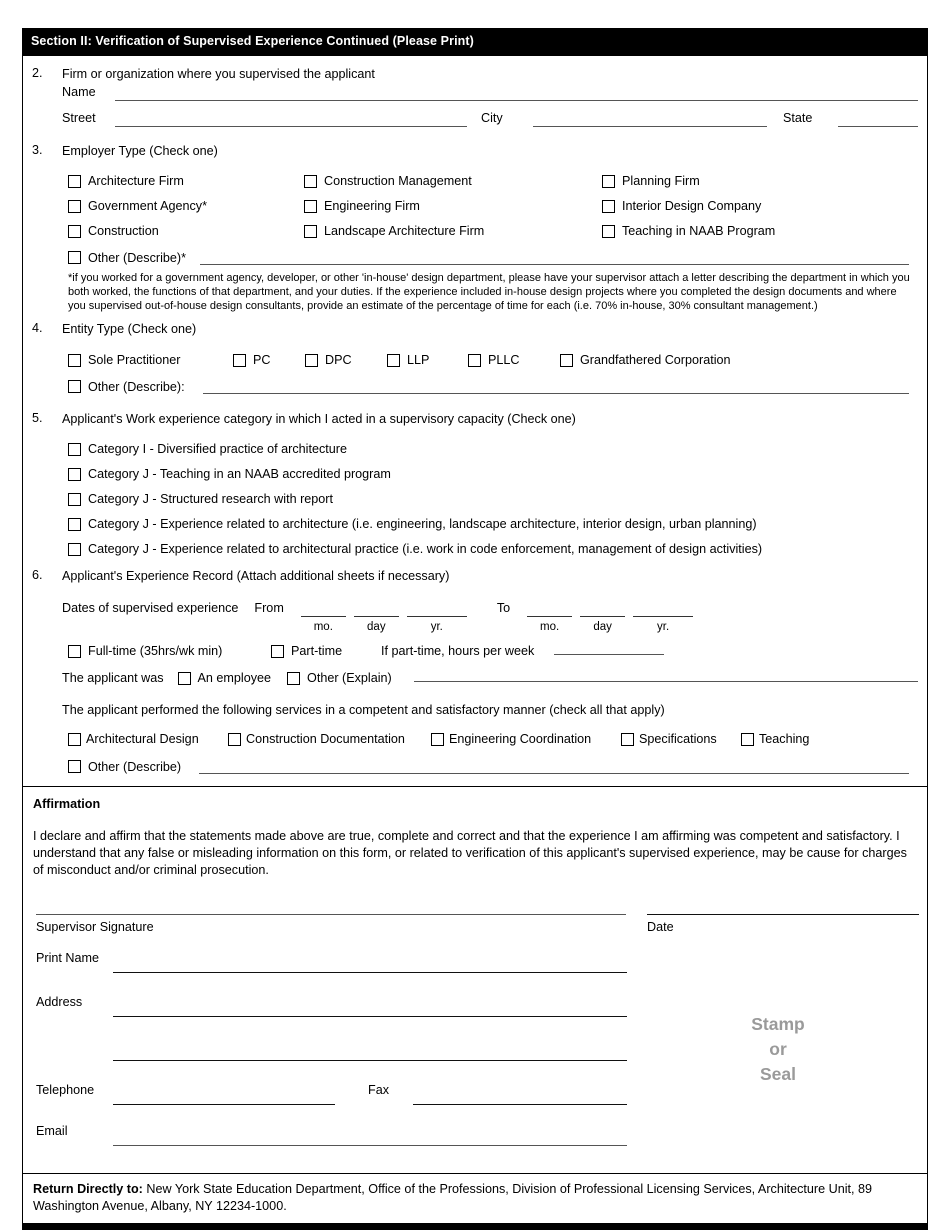 The height and width of the screenshot is (1230, 950). I want to click on checkbox-government-agency, so click(74, 206).